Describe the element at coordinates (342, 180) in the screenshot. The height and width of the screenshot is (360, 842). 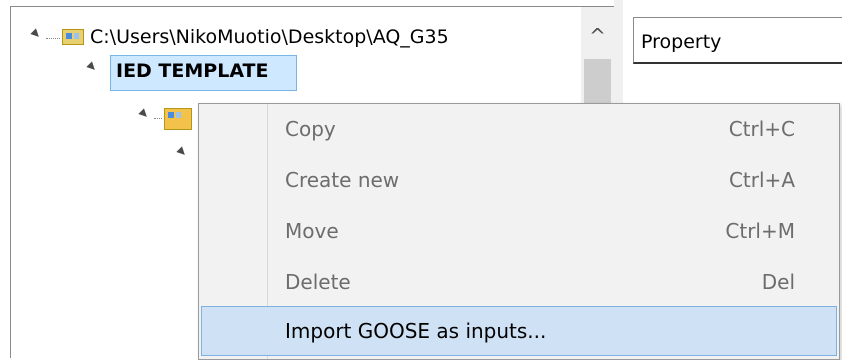
I see `menu-item-label: Create new` at that location.